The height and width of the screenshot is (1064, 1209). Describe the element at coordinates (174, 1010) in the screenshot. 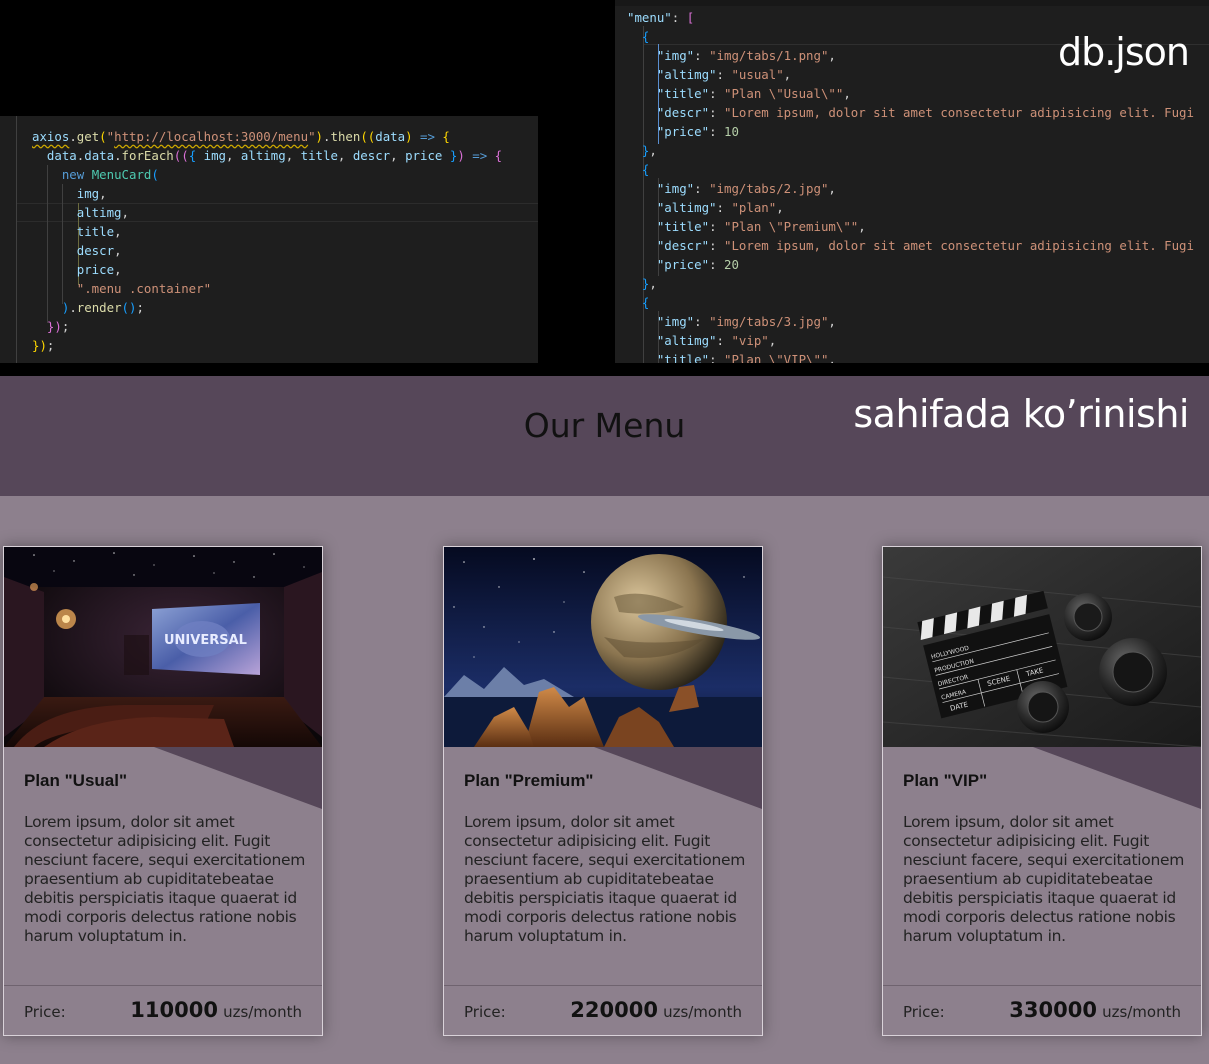

I see `price-amount: 110000` at that location.